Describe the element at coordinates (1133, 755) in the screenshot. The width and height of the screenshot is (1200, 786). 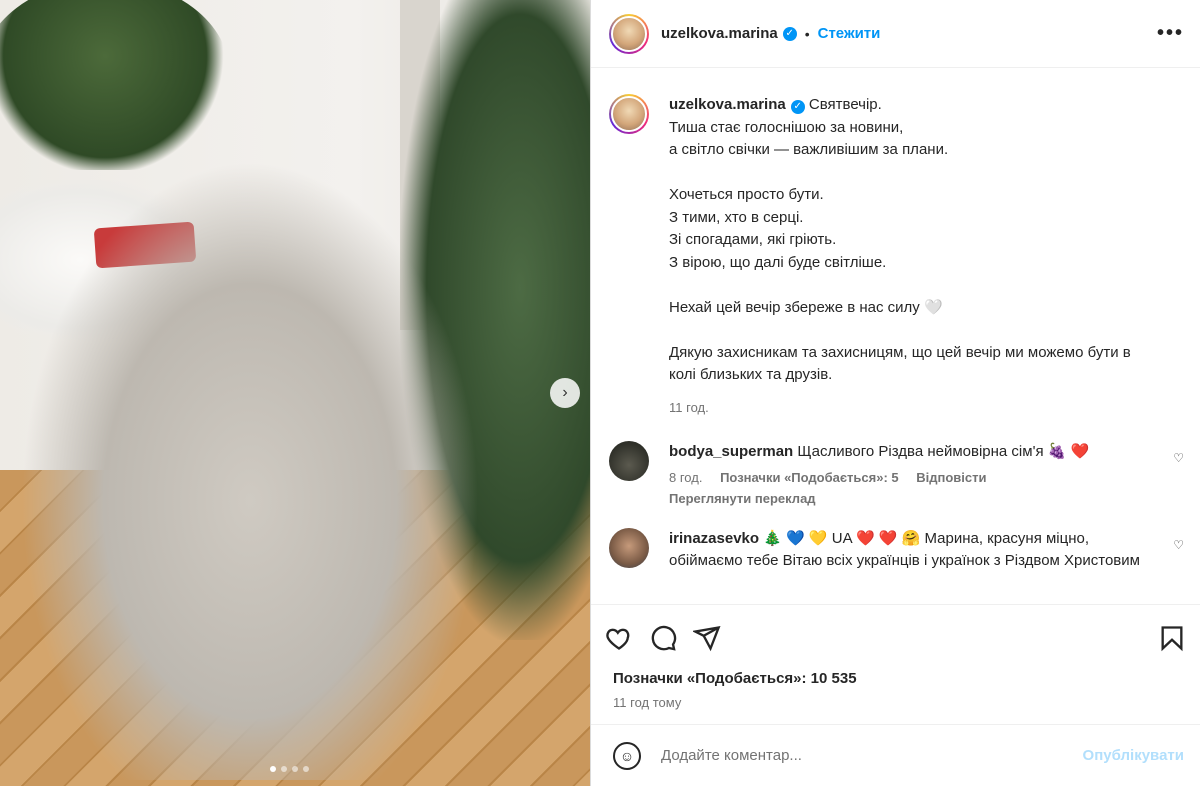
I see `publish-button: Опублікувати` at that location.